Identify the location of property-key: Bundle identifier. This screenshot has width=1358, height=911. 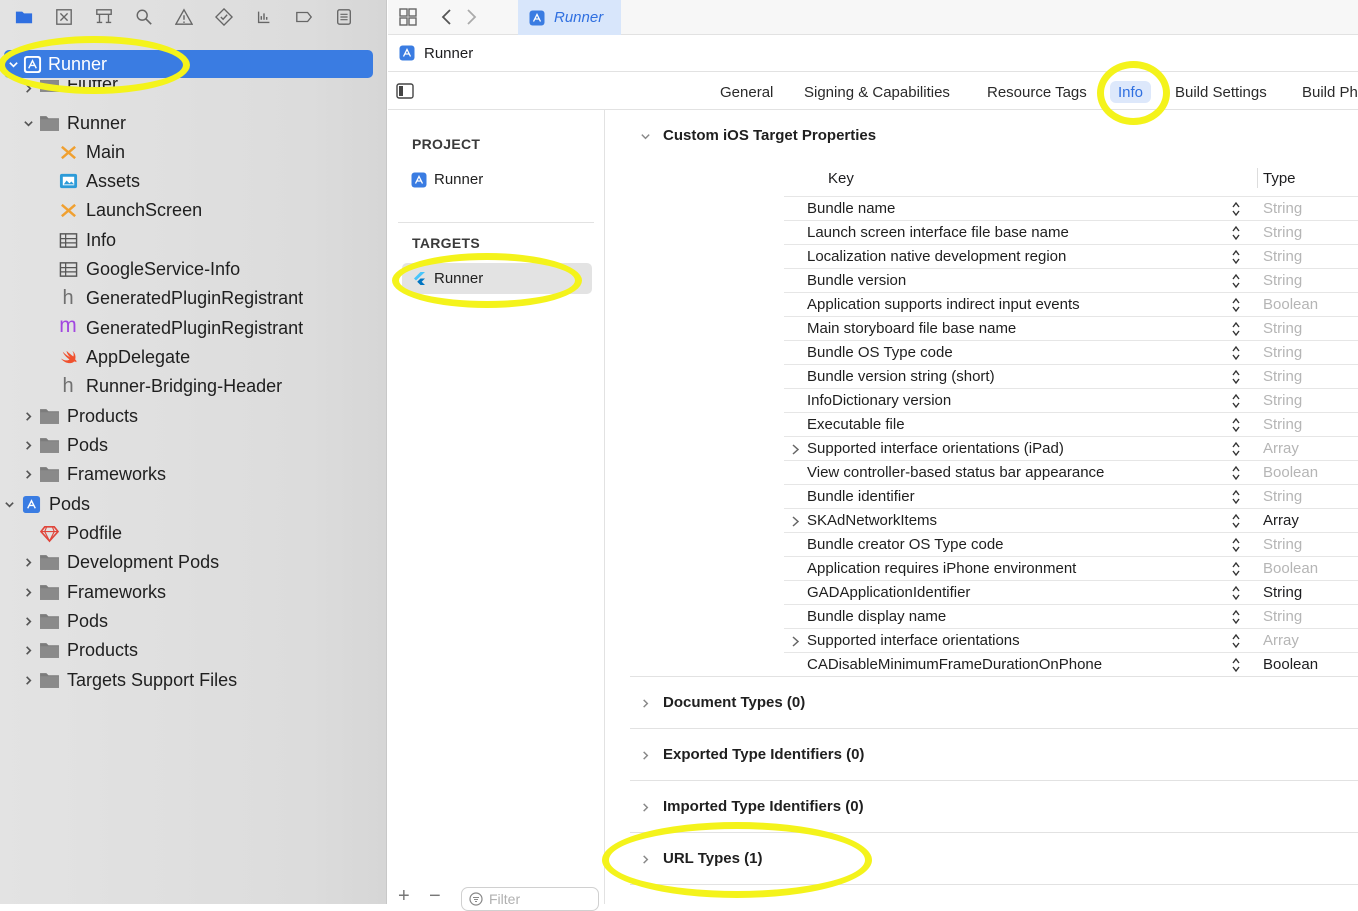
(861, 496).